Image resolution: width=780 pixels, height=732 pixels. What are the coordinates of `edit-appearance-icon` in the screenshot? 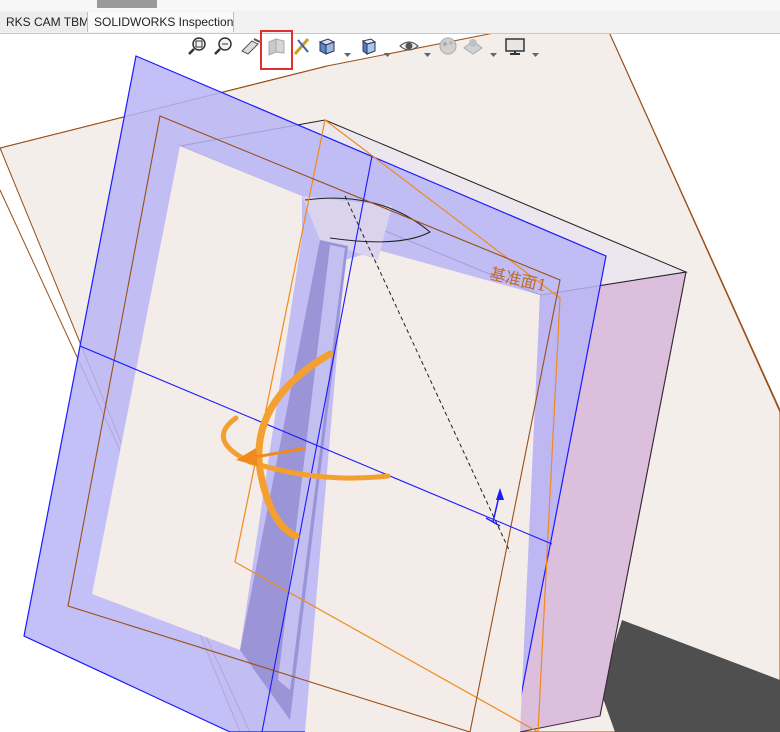 It's located at (448, 49).